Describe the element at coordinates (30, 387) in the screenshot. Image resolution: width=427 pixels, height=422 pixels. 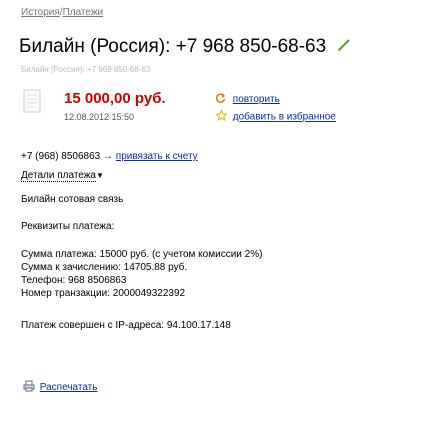
I see `printer-icon` at that location.